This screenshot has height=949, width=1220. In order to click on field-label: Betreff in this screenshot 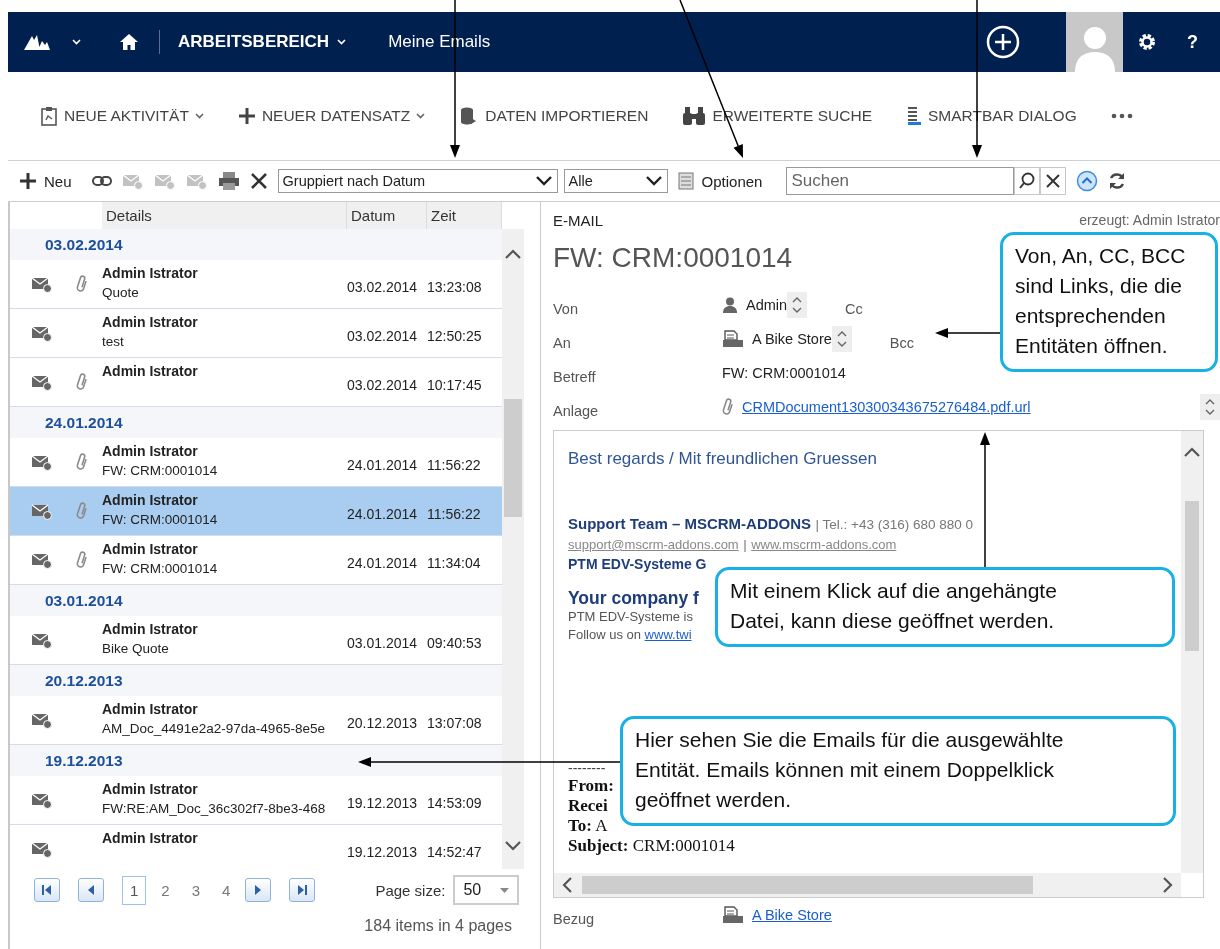, I will do `click(575, 376)`.